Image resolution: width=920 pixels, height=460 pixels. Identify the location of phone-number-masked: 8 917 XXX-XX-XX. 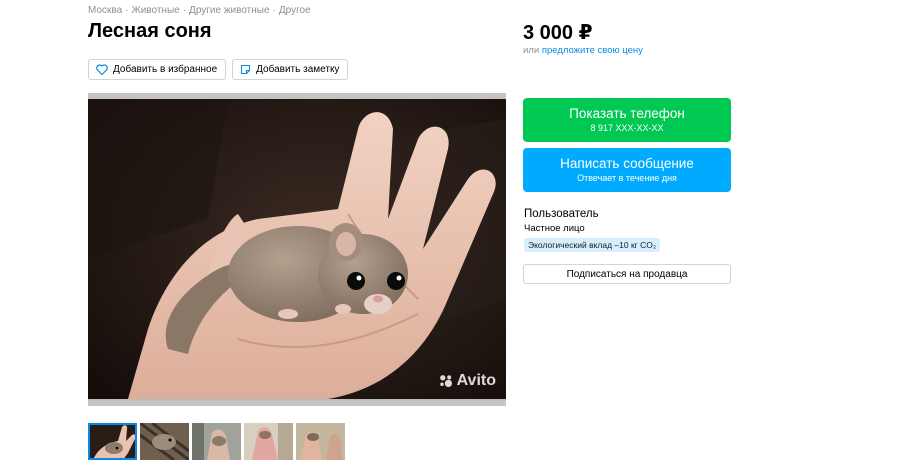
(627, 128).